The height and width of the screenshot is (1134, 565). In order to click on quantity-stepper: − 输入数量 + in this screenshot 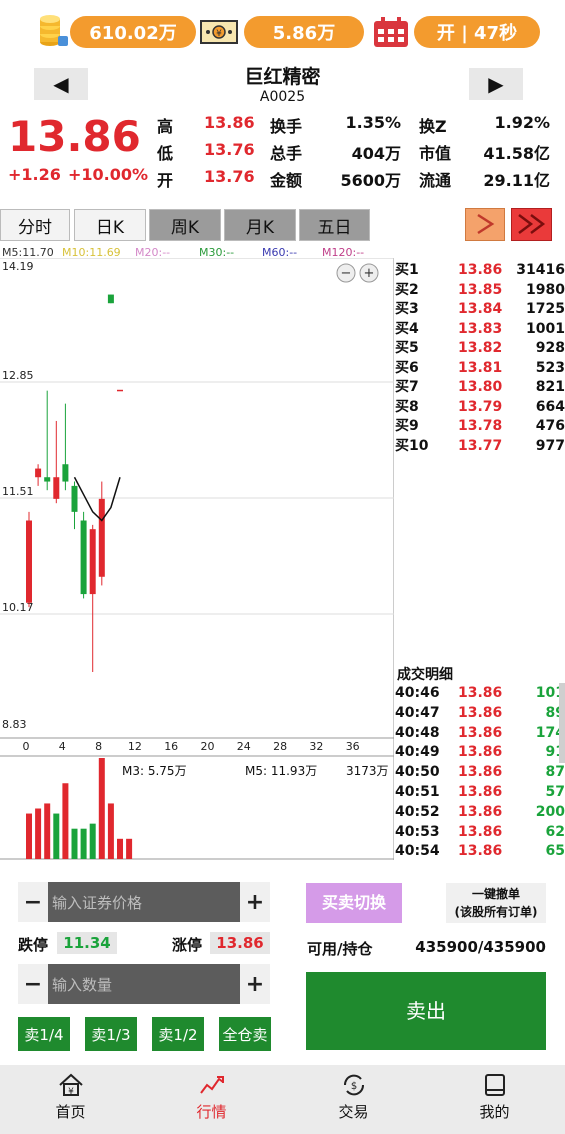, I will do `click(144, 984)`.